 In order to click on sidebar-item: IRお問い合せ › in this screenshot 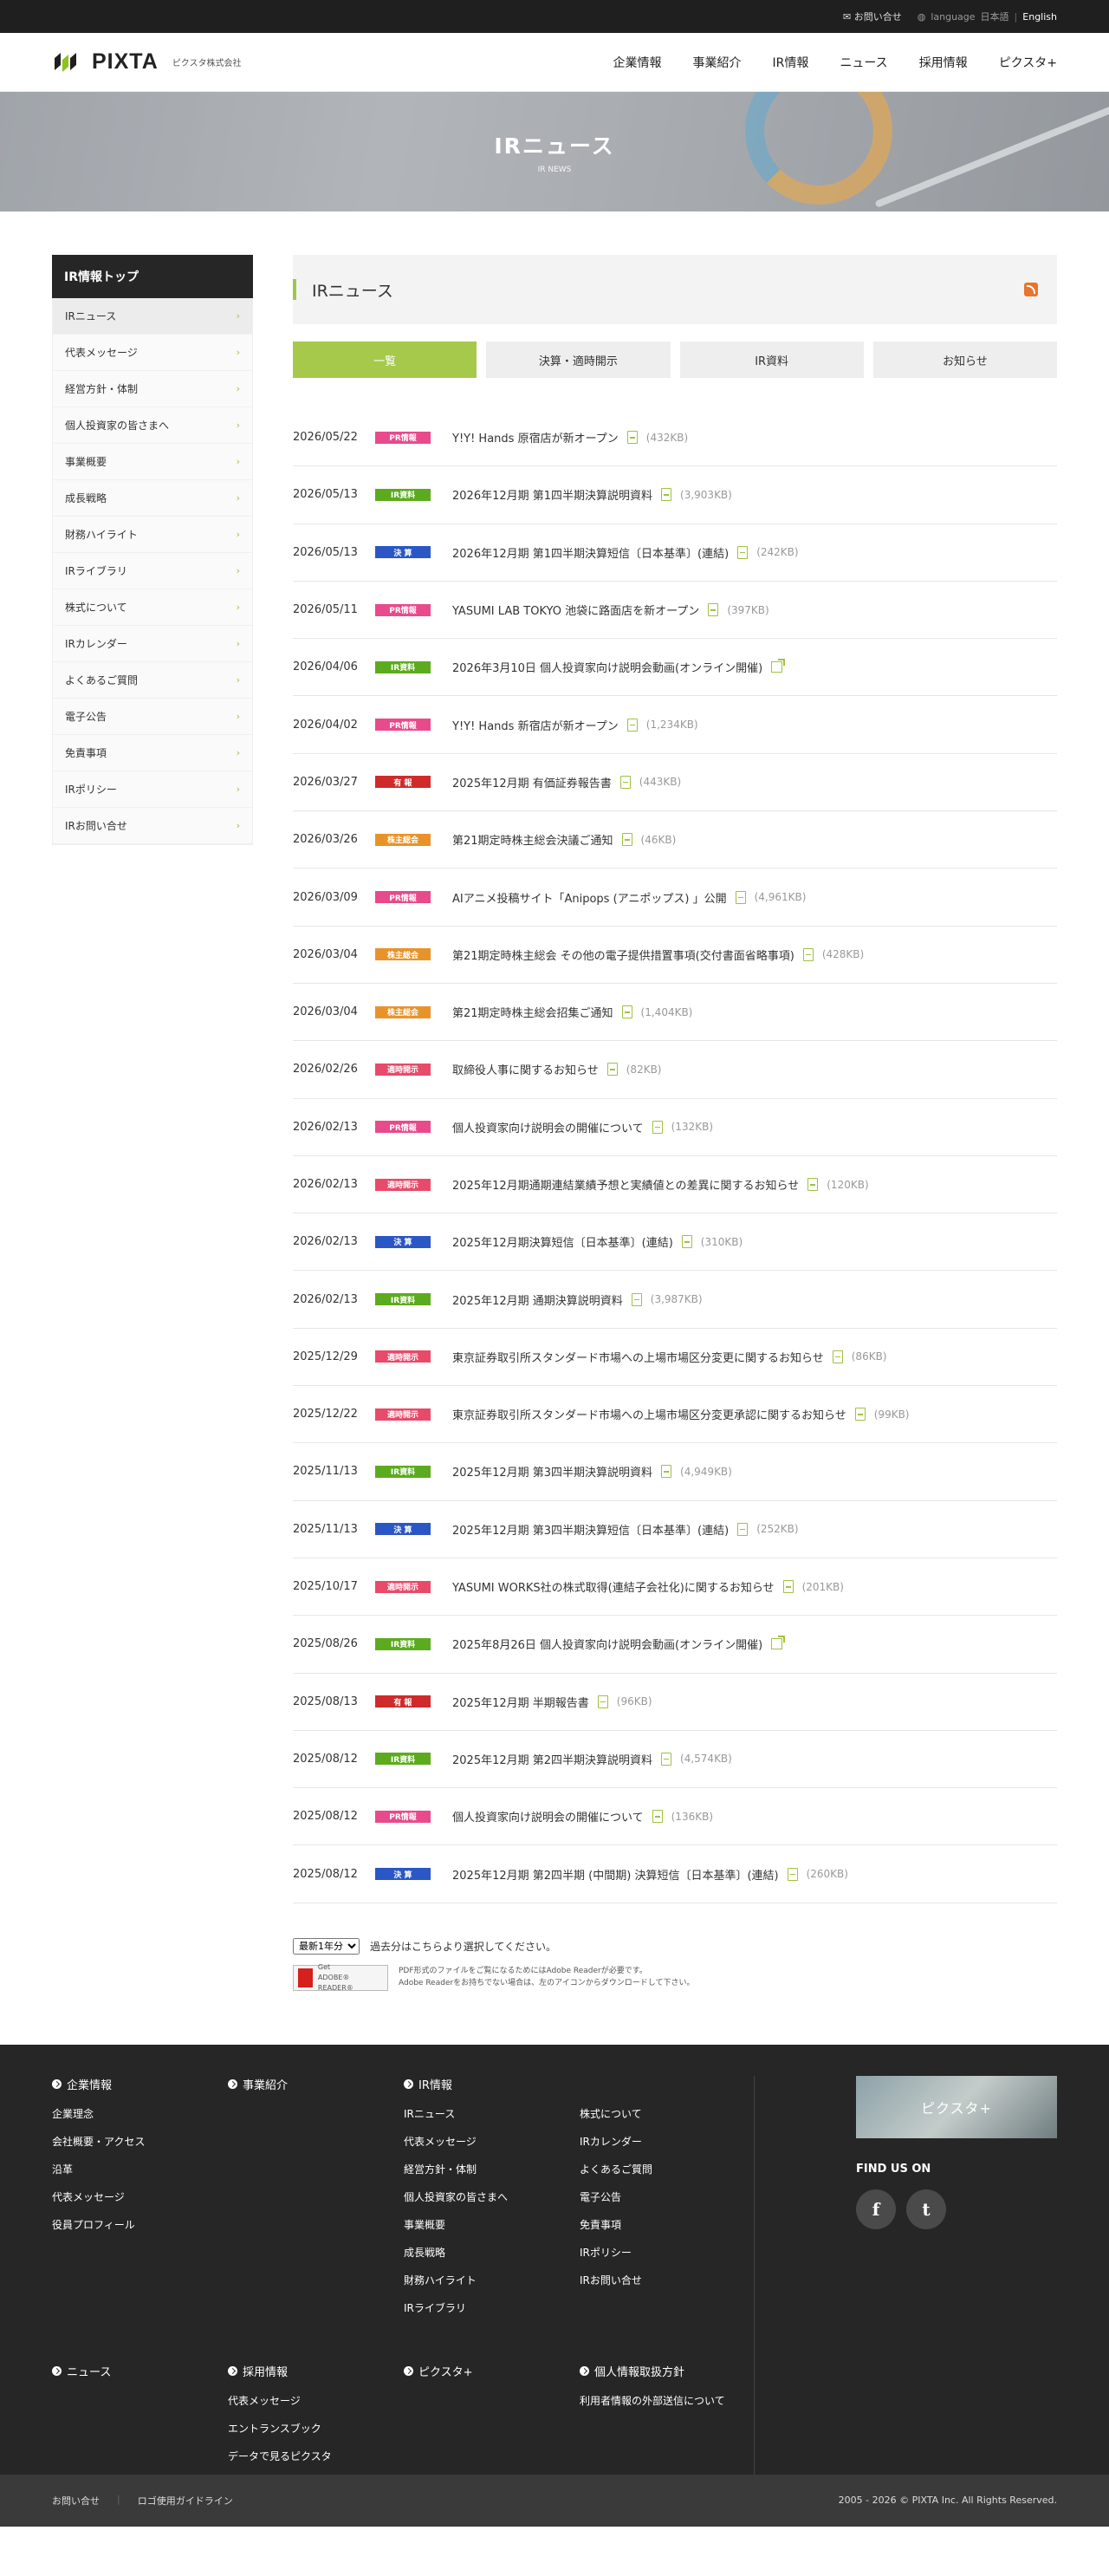, I will do `click(153, 826)`.